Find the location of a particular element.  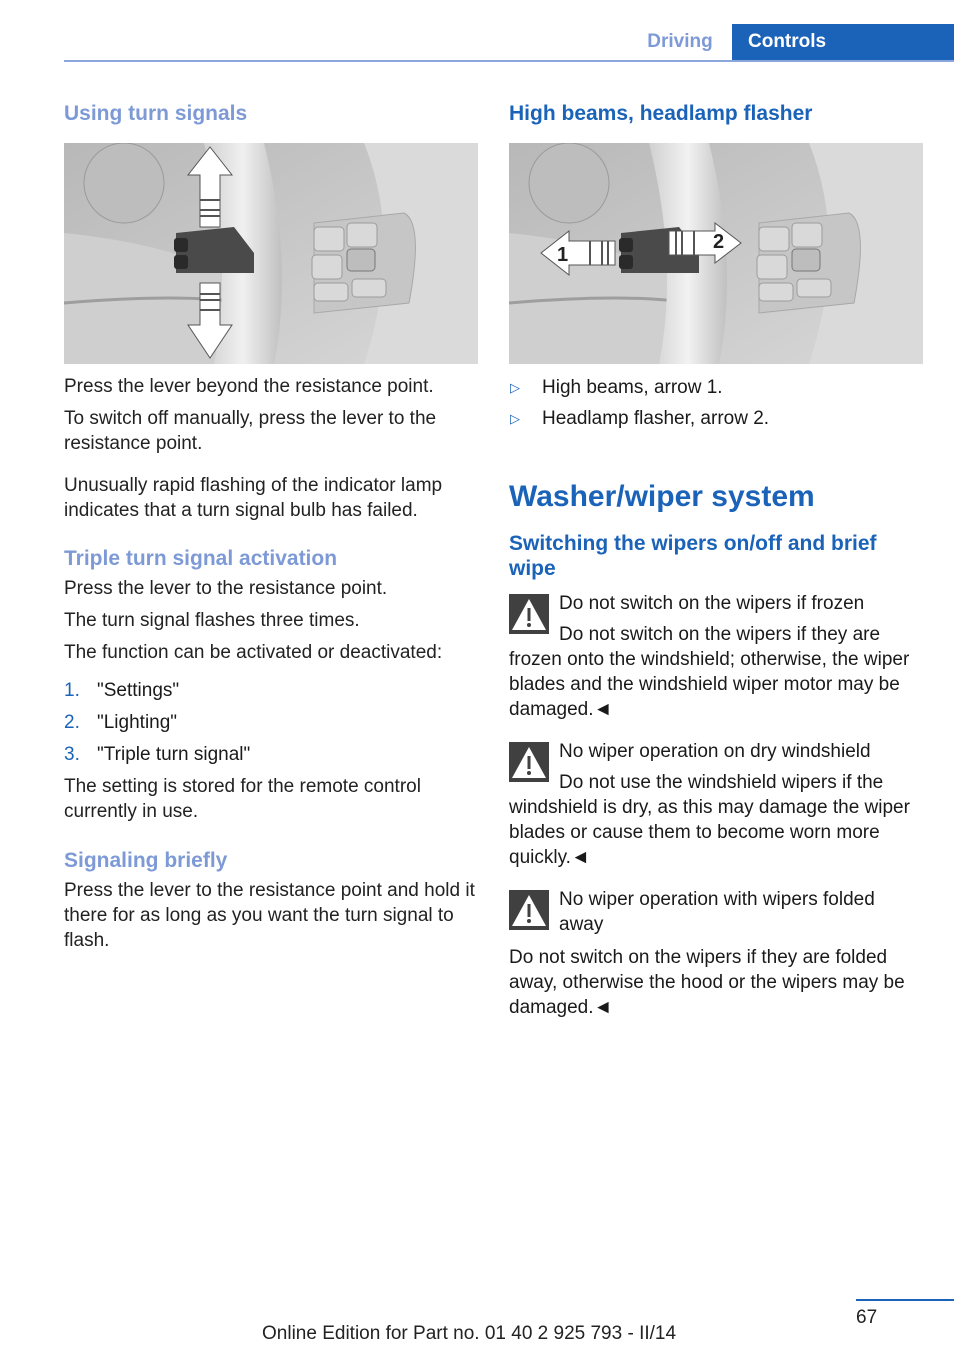

step-number: 3. is located at coordinates (72, 754).